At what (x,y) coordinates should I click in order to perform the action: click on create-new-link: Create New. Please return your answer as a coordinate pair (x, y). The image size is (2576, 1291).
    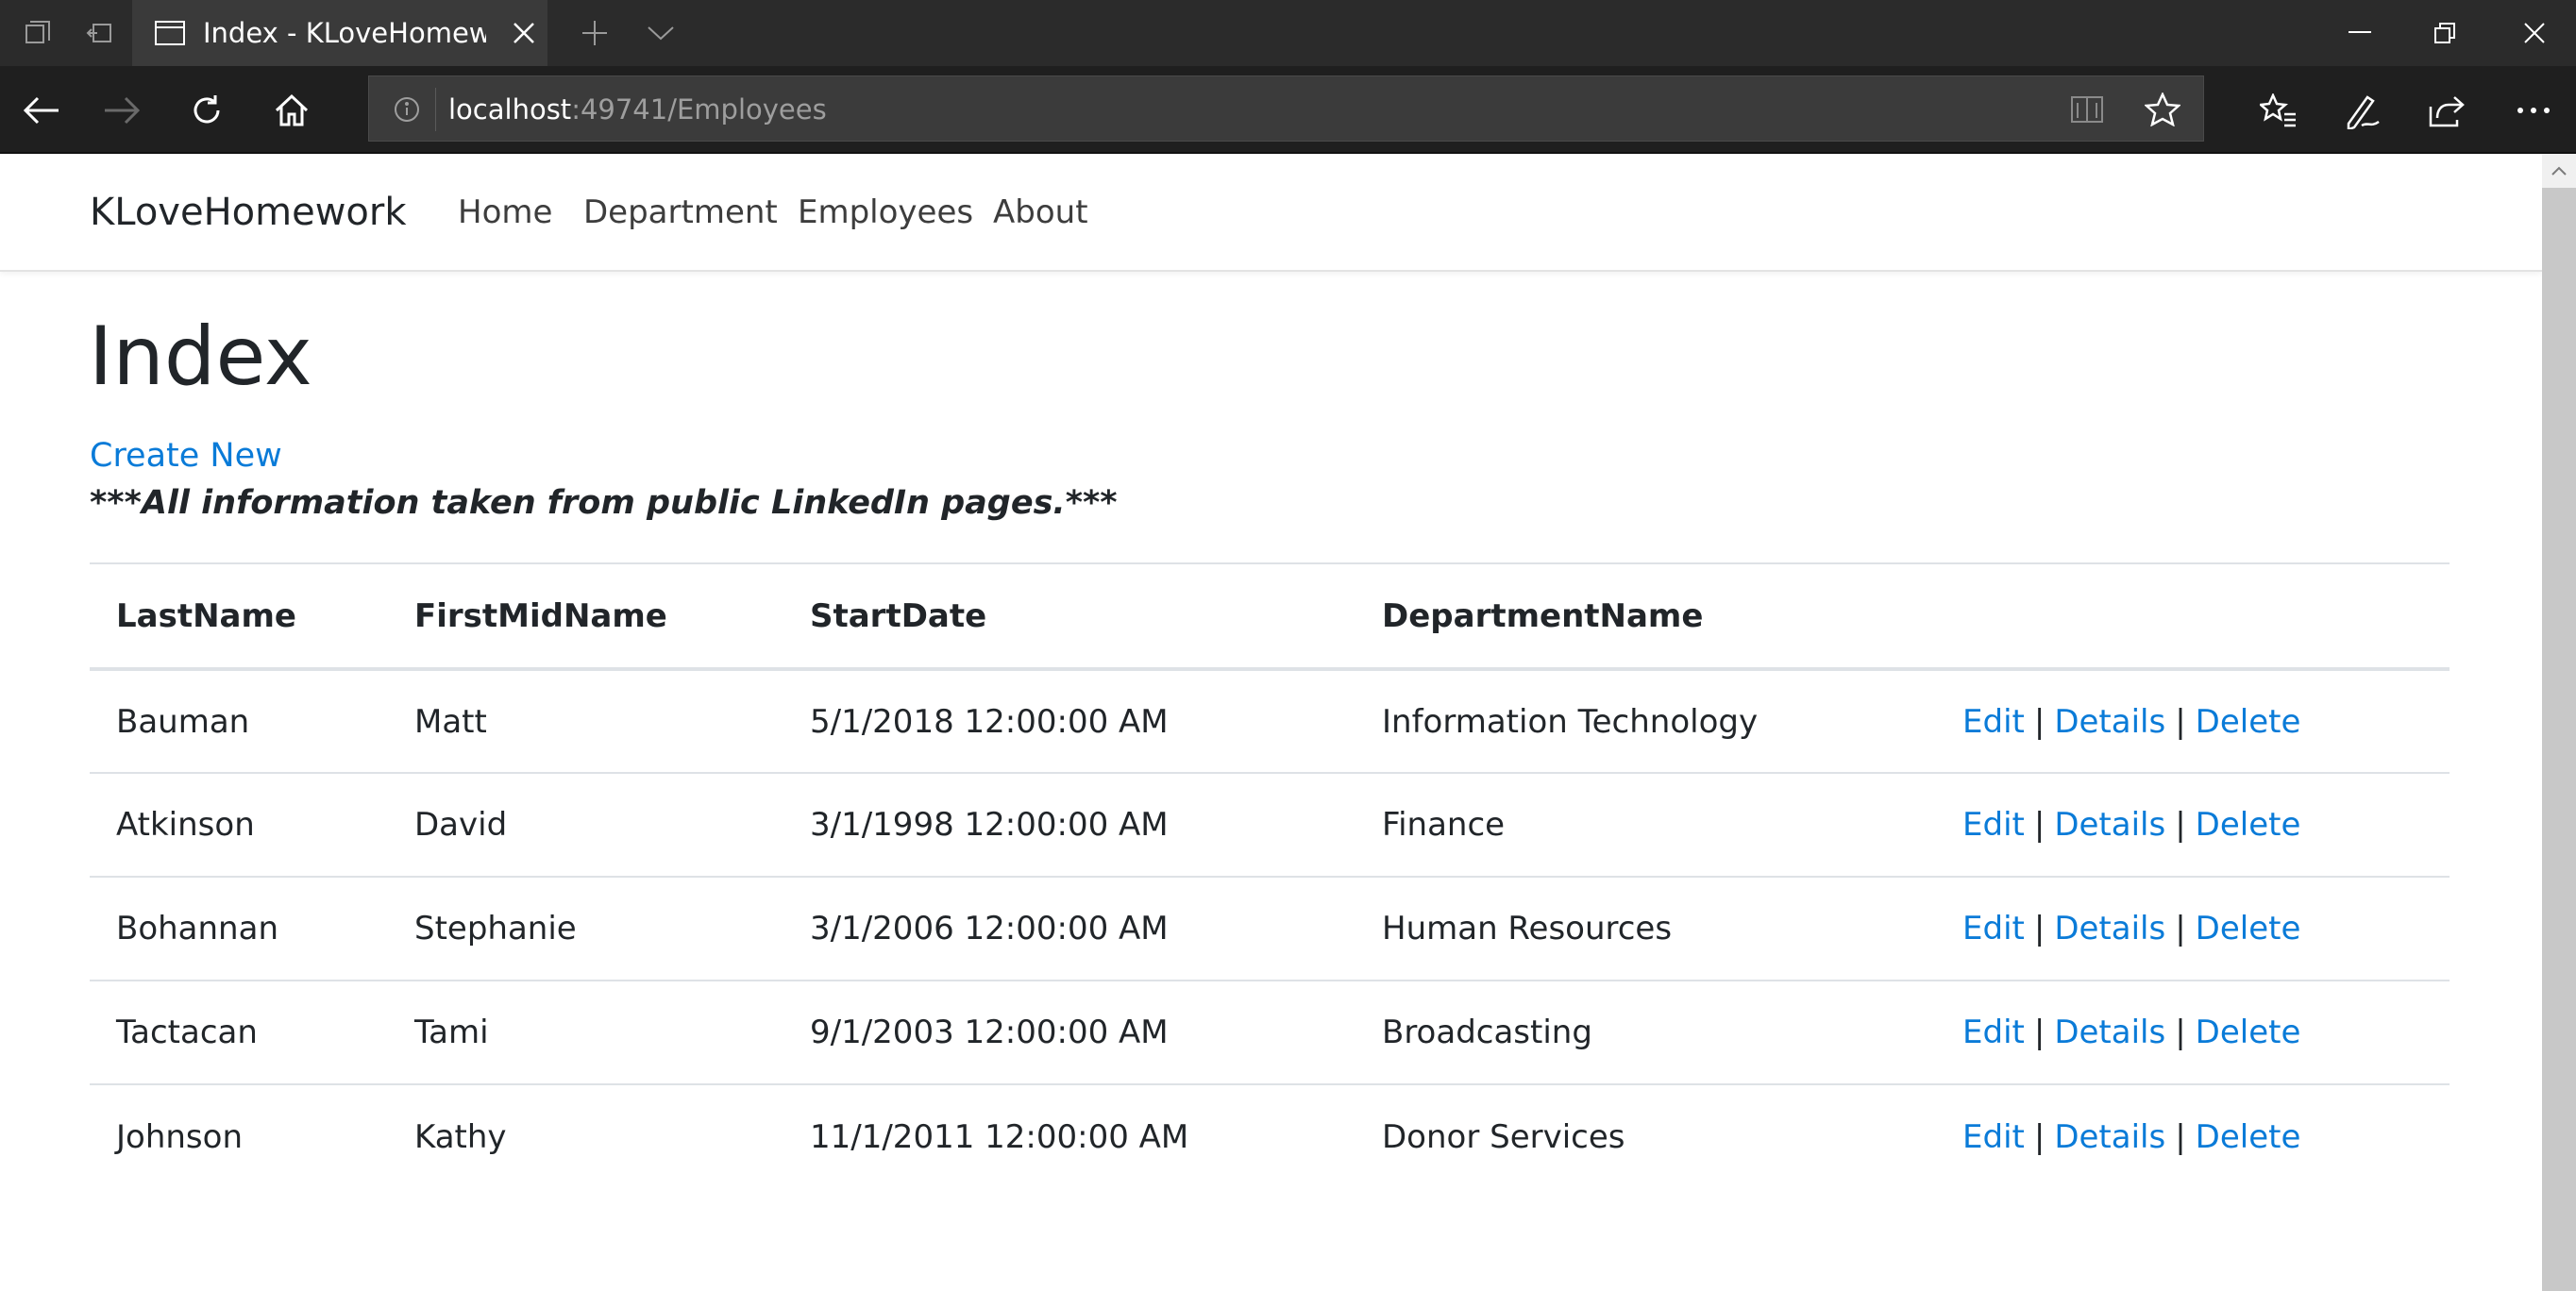
    Looking at the image, I should click on (186, 456).